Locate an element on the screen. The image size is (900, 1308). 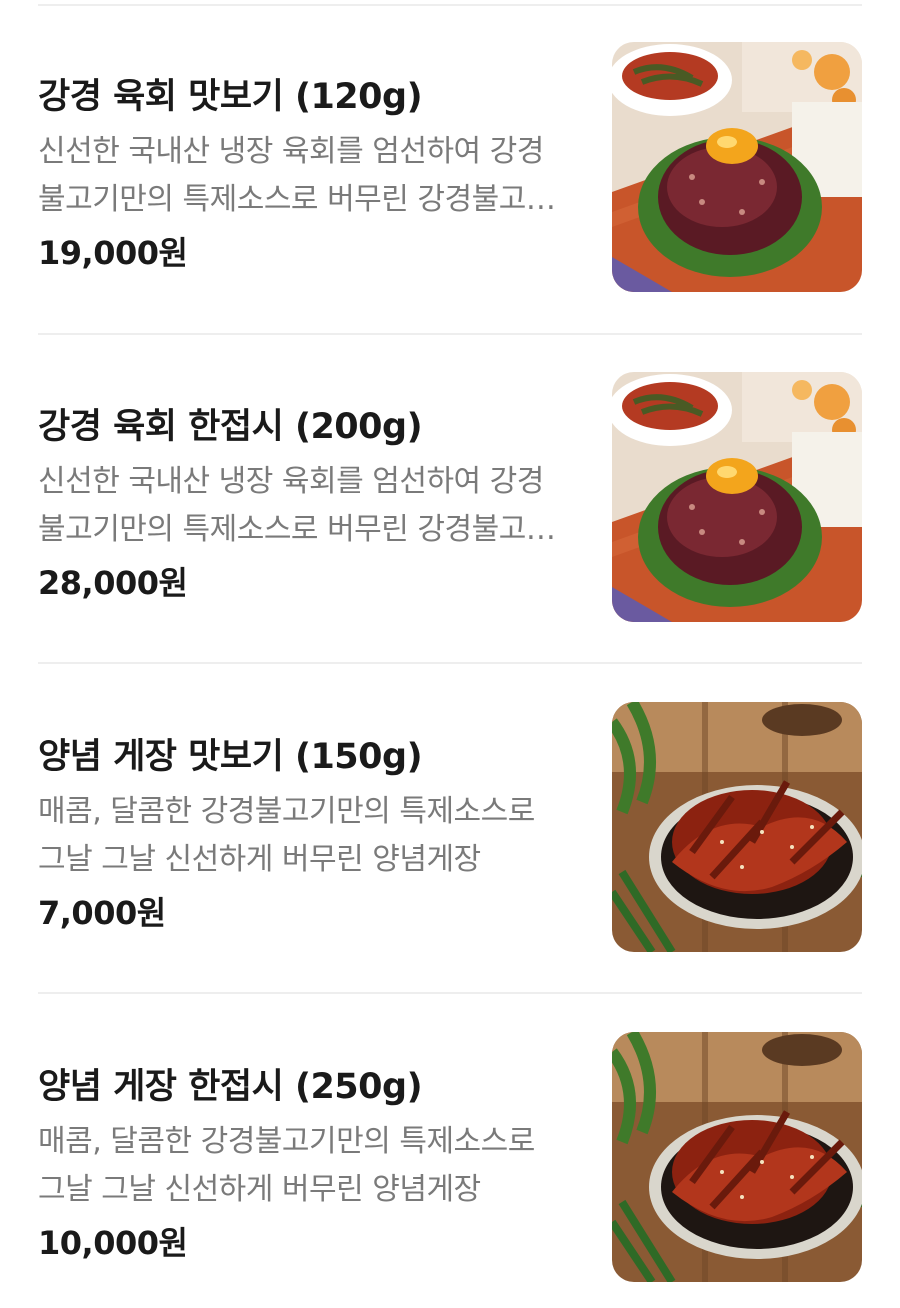
menu-item-name: 강경 육회 한접시 (200g) is located at coordinates (230, 427).